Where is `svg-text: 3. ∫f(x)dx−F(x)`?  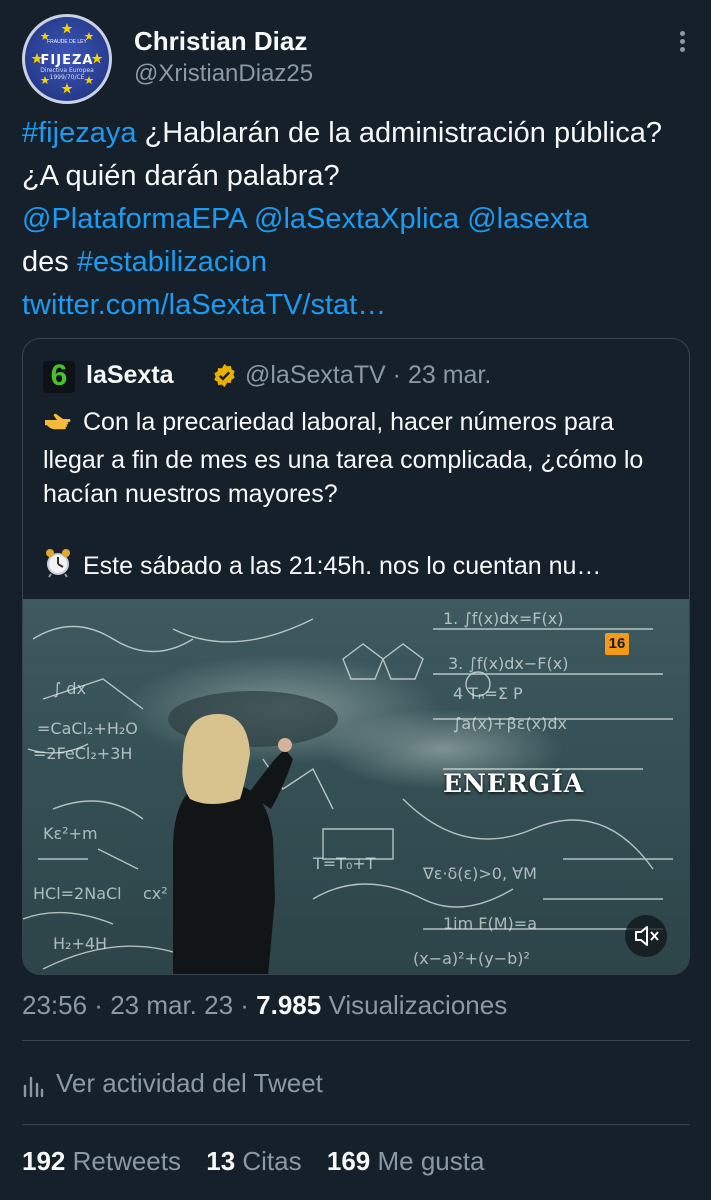
svg-text: 3. ∫f(x)dx−F(x) is located at coordinates (508, 663).